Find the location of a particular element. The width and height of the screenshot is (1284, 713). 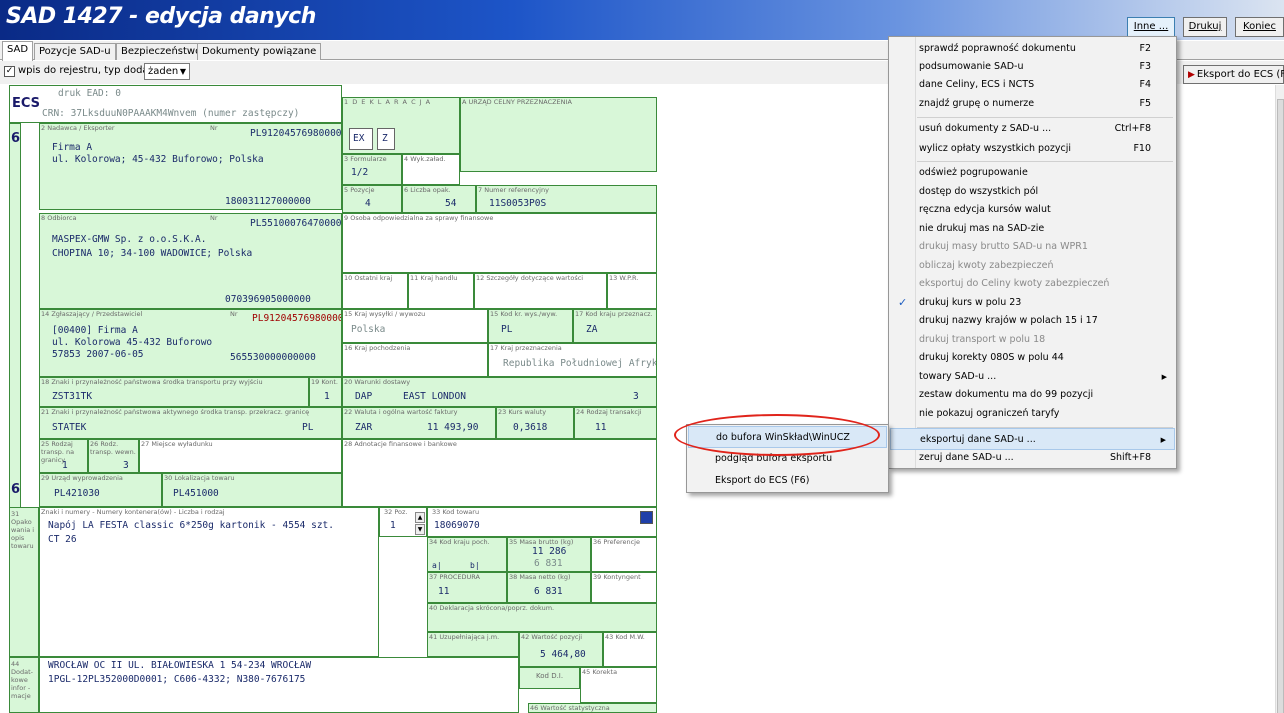

menu-item-find-group: znajdź grupę o numerze F5 is located at coordinates (1032, 104).